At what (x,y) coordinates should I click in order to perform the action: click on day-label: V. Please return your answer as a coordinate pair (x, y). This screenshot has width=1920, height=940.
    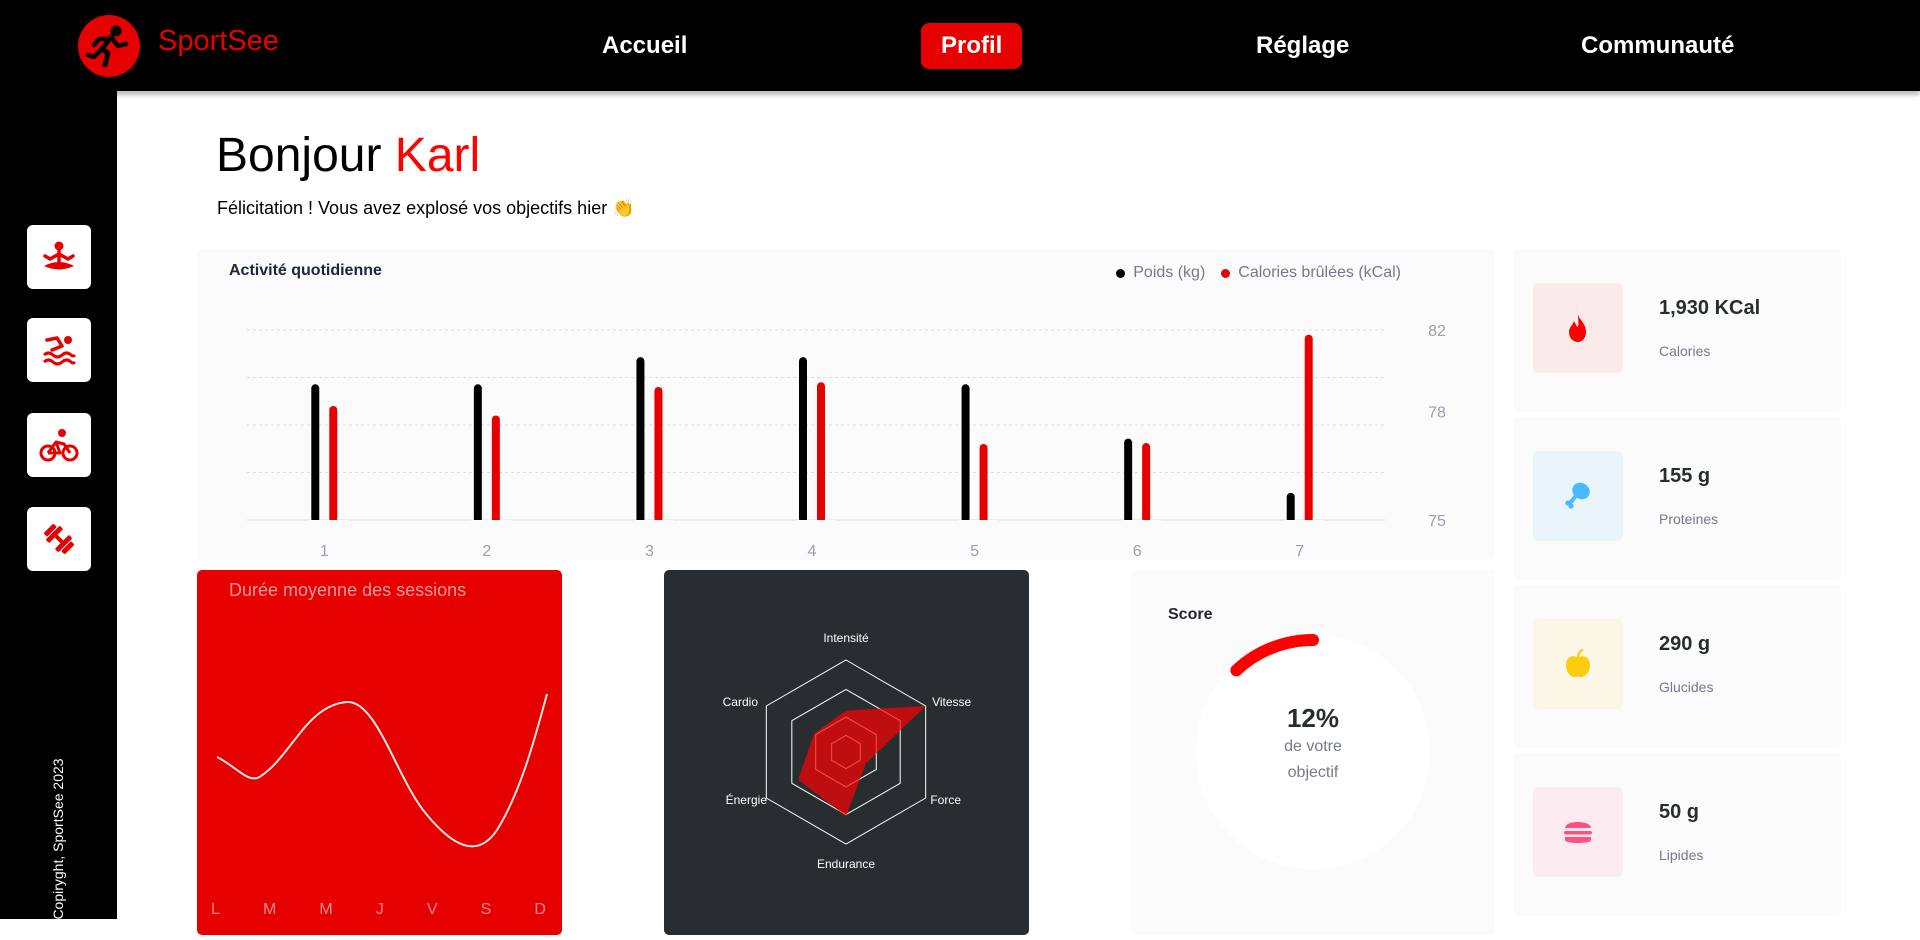
    Looking at the image, I should click on (432, 909).